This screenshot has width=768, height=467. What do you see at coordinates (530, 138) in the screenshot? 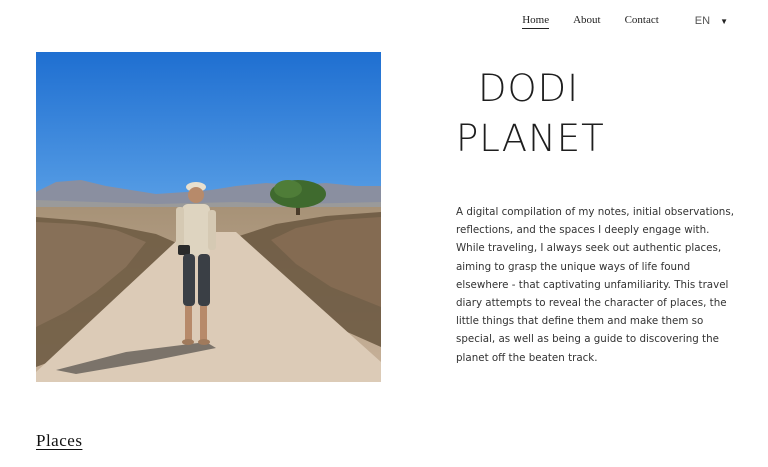
I see `site-title-line2: PLANET` at bounding box center [530, 138].